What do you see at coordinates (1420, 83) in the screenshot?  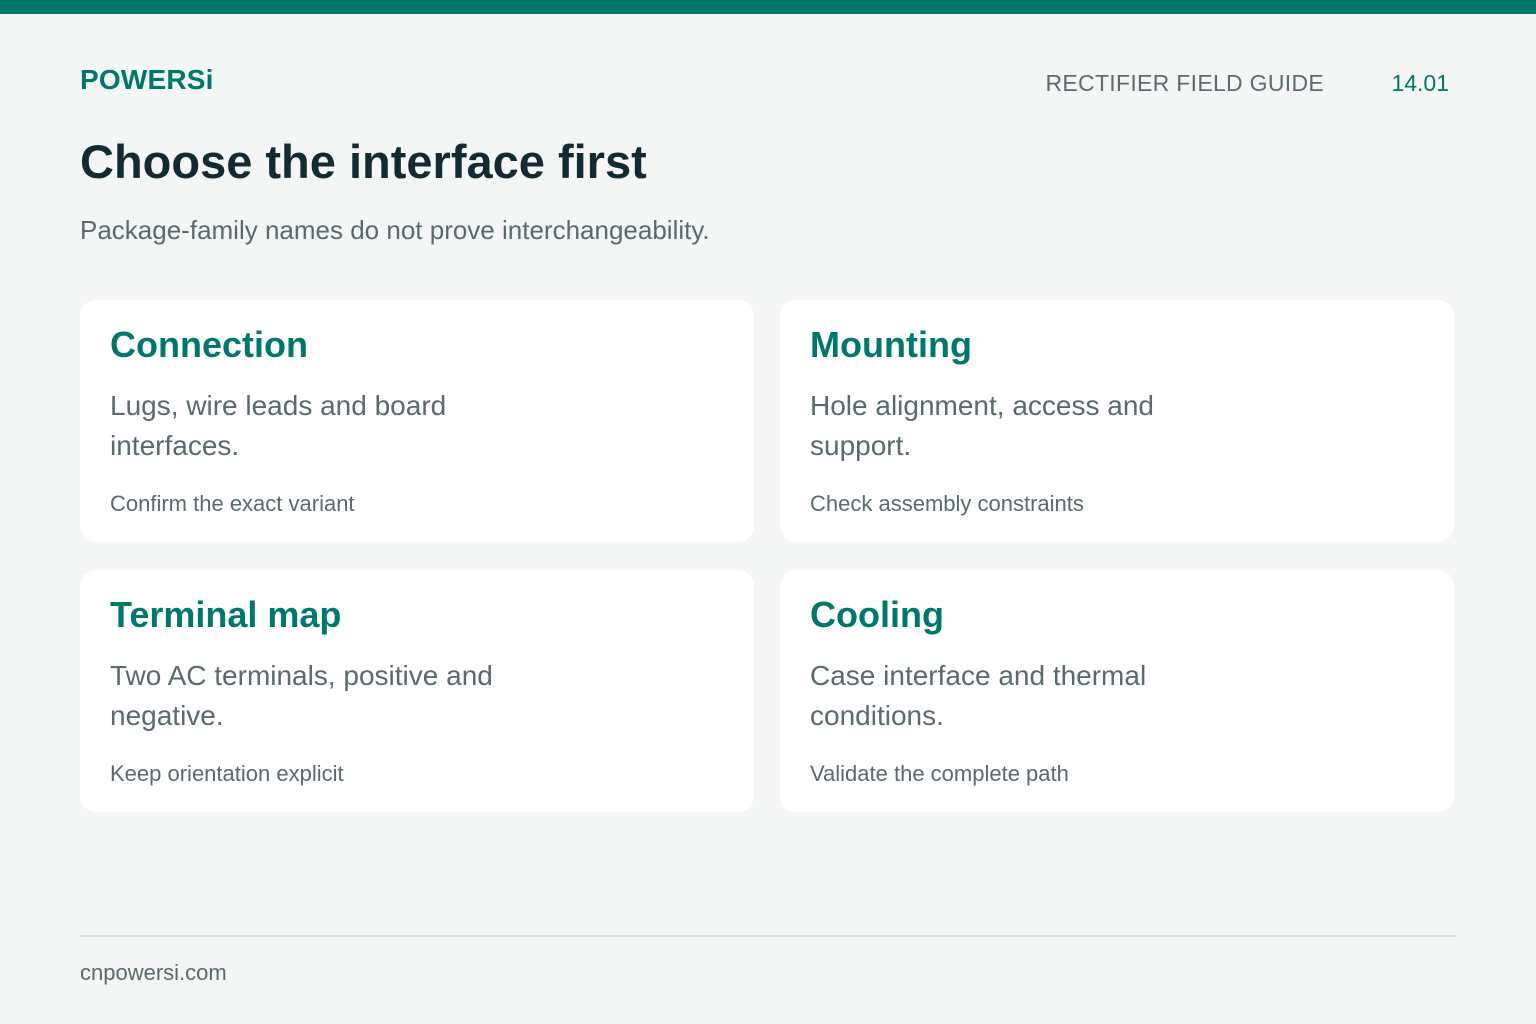 I see `guide-number: 14.01` at bounding box center [1420, 83].